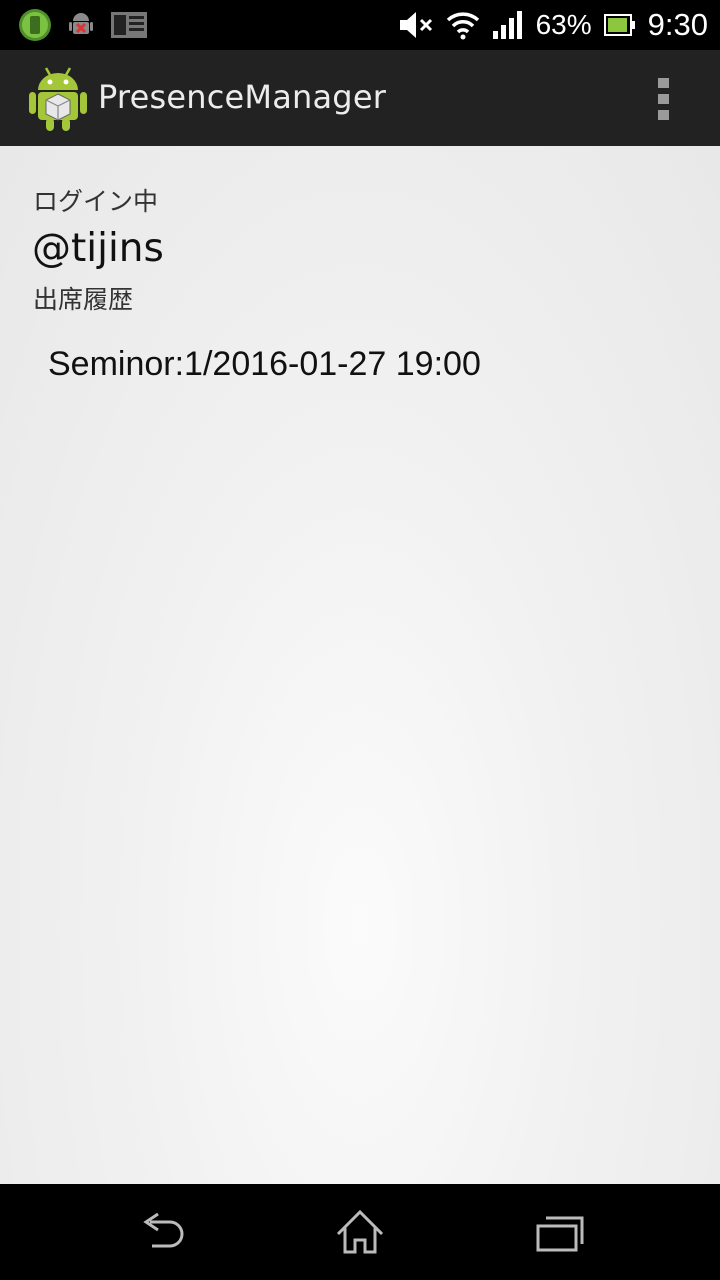  What do you see at coordinates (129, 25) in the screenshot?
I see `news-app-icon` at bounding box center [129, 25].